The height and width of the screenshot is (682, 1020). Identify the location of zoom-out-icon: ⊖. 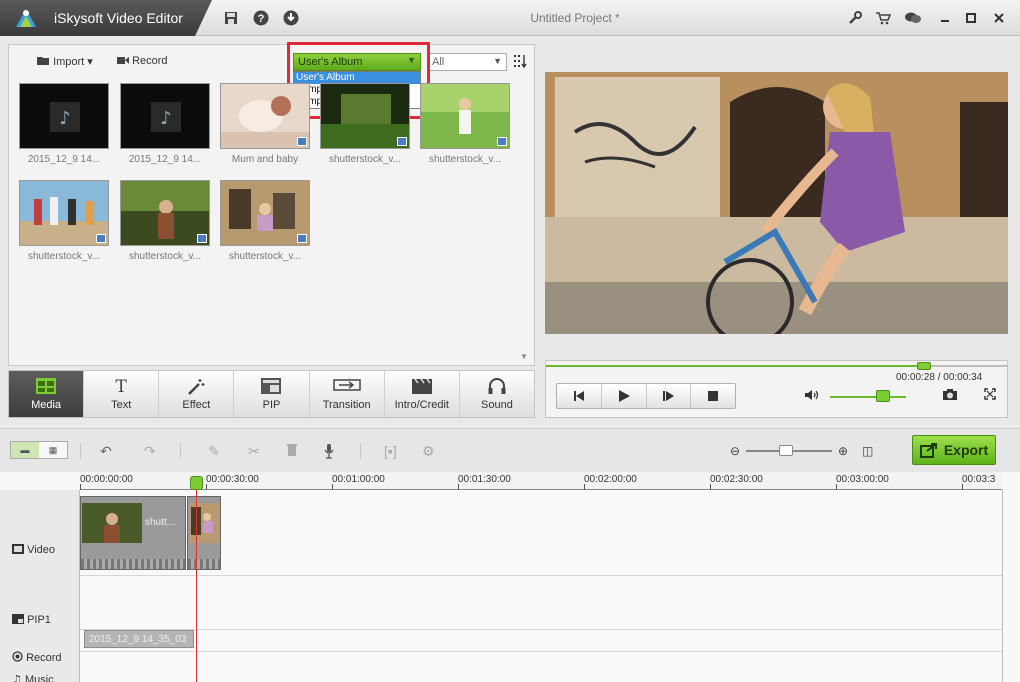
(735, 451).